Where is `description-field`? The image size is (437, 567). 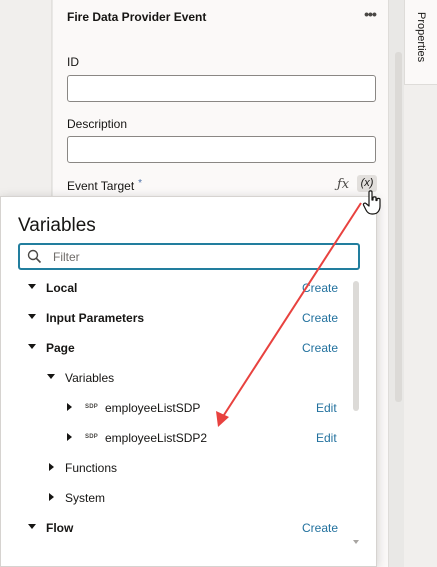 description-field is located at coordinates (221, 149).